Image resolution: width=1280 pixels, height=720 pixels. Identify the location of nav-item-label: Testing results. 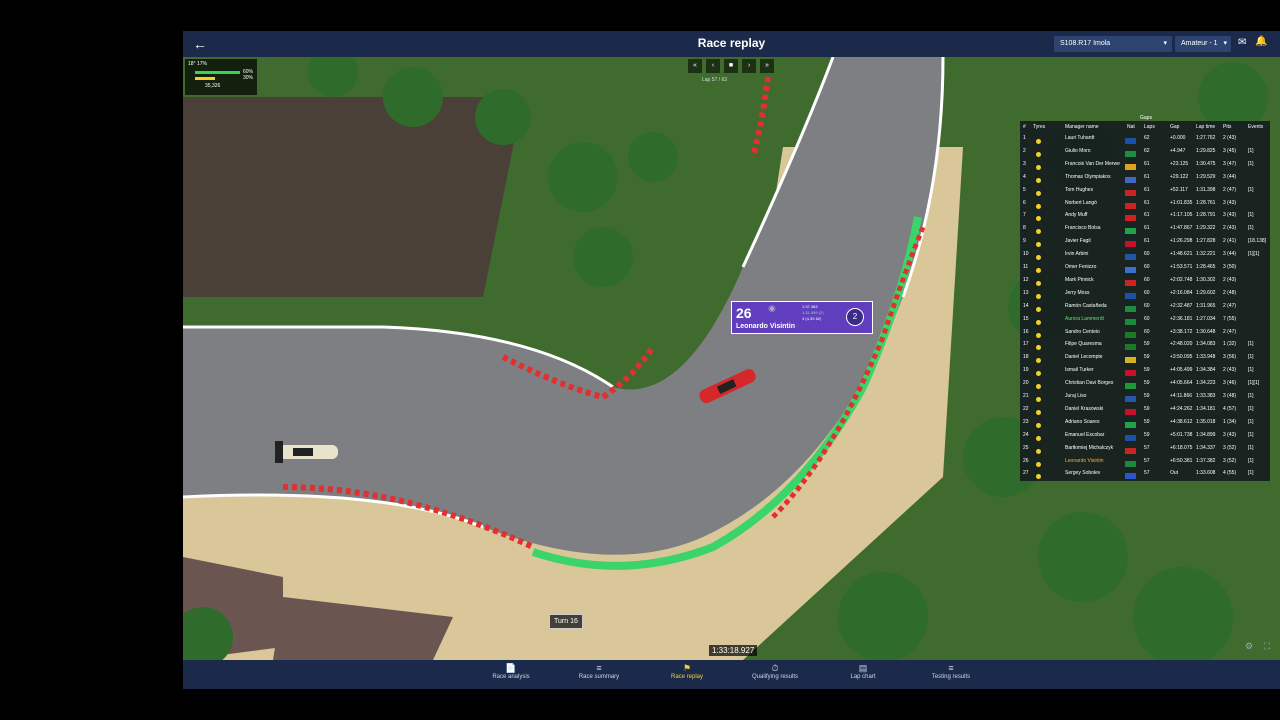
(951, 677).